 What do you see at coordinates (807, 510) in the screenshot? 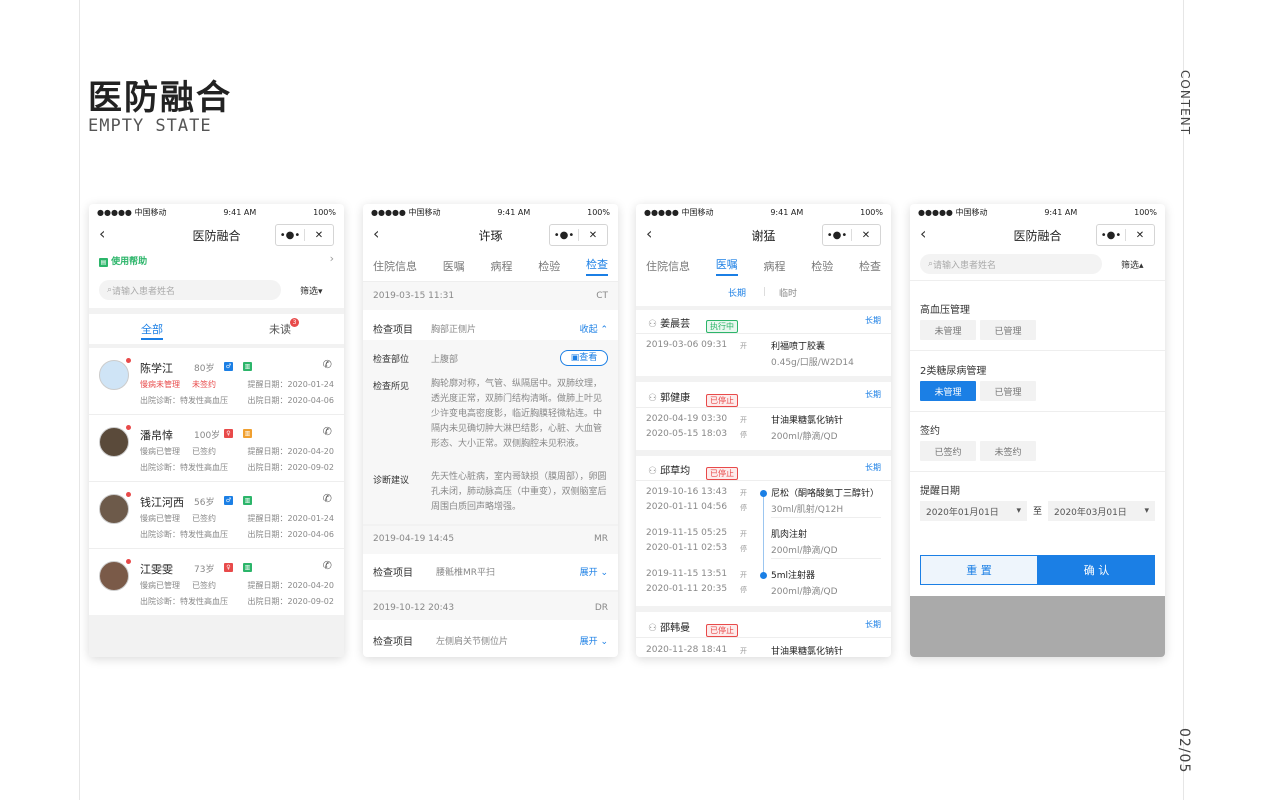
I see `drug-dose: 30ml/肌射/Q12H` at bounding box center [807, 510].